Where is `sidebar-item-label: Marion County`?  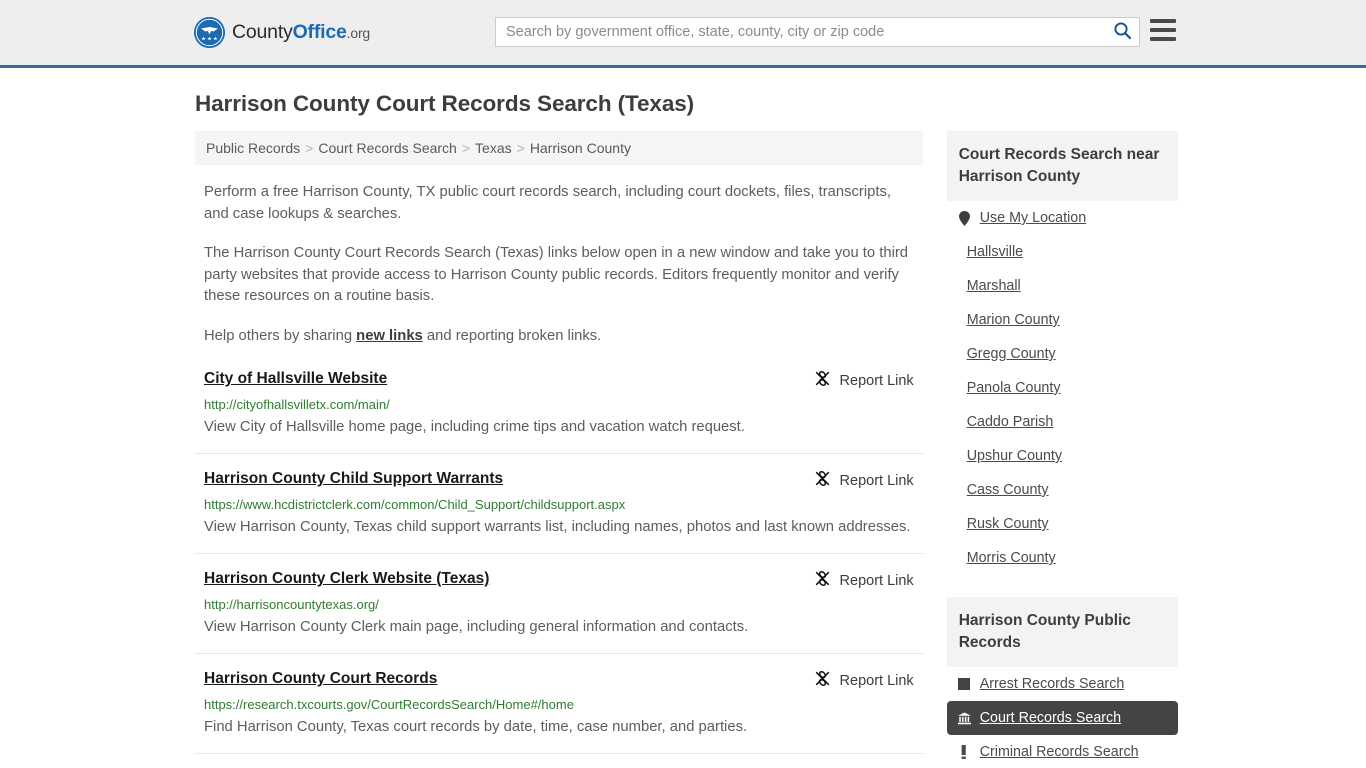 sidebar-item-label: Marion County is located at coordinates (1013, 320).